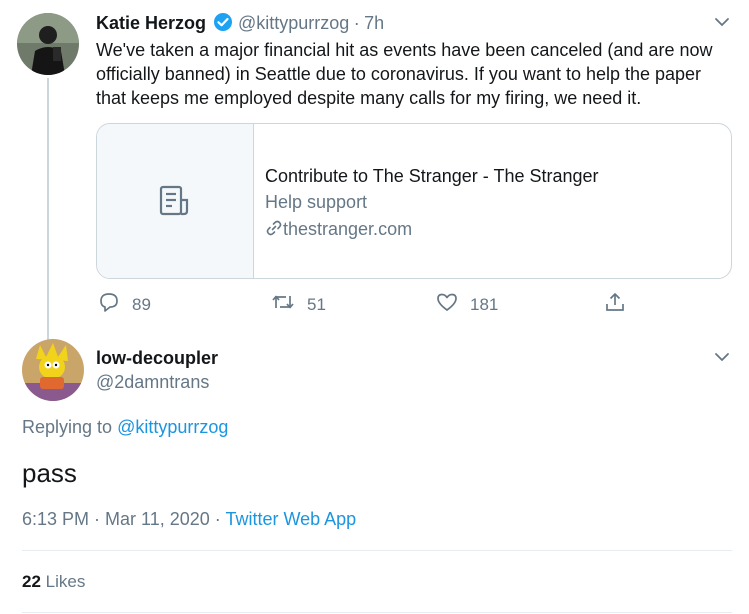 This screenshot has height=614, width=749. What do you see at coordinates (121, 519) in the screenshot?
I see `reply-timestamp: 6:13 PM · Mar 11, 2020 ·` at bounding box center [121, 519].